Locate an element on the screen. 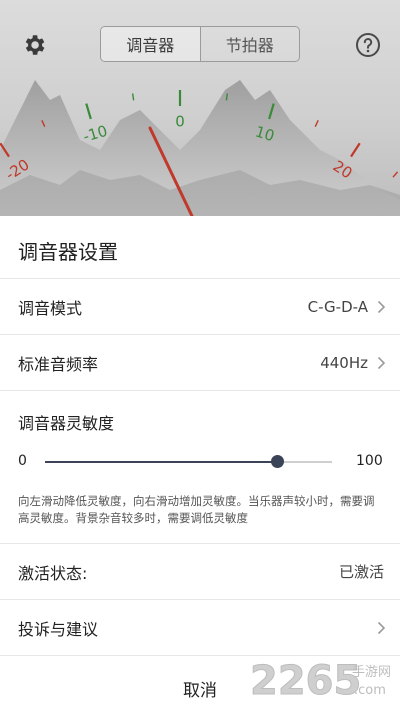 This screenshot has height=711, width=400. activation-label: 激活状态: is located at coordinates (53, 573).